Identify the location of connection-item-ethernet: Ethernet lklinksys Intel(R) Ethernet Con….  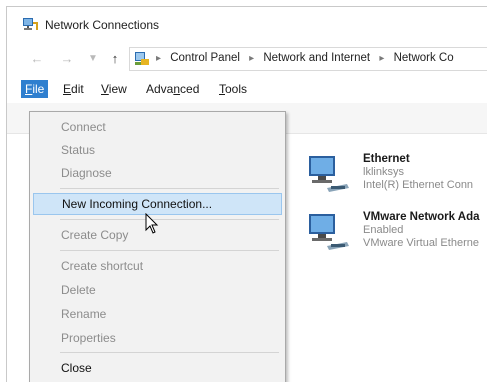
(396, 178).